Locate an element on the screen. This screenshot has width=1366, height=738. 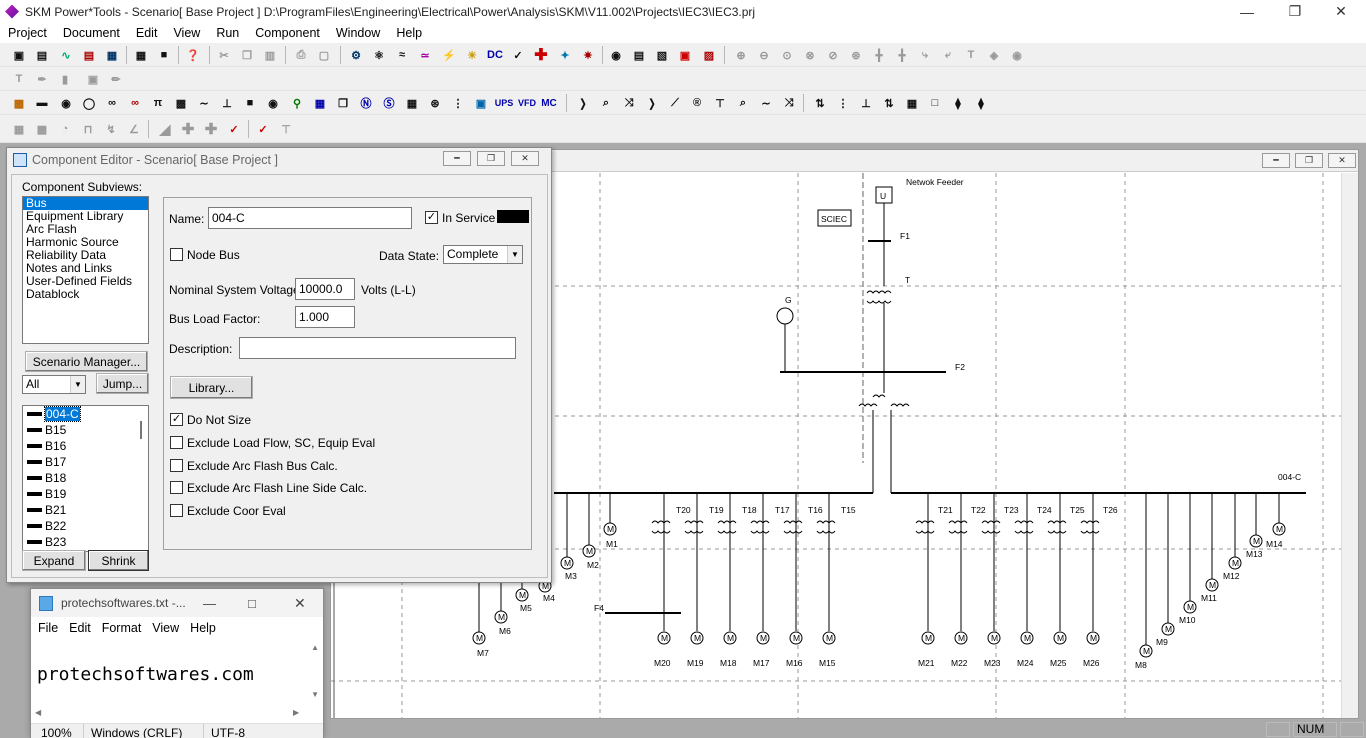
oneline-icon: ▣ is located at coordinates (19, 55).